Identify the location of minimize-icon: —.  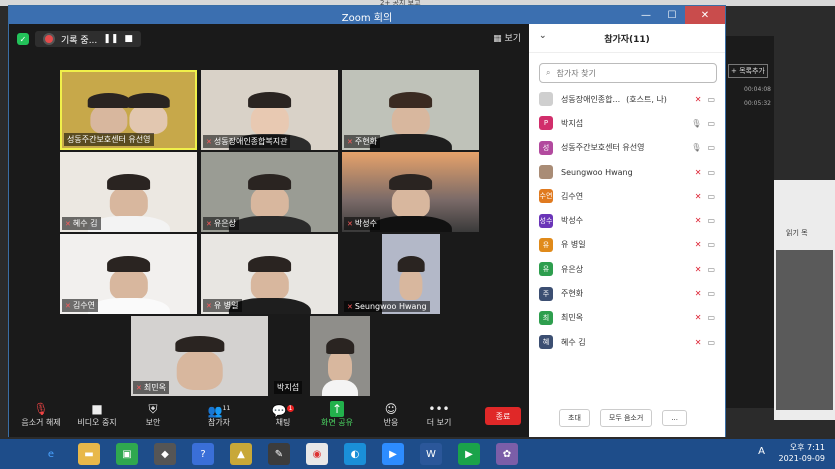
(646, 15).